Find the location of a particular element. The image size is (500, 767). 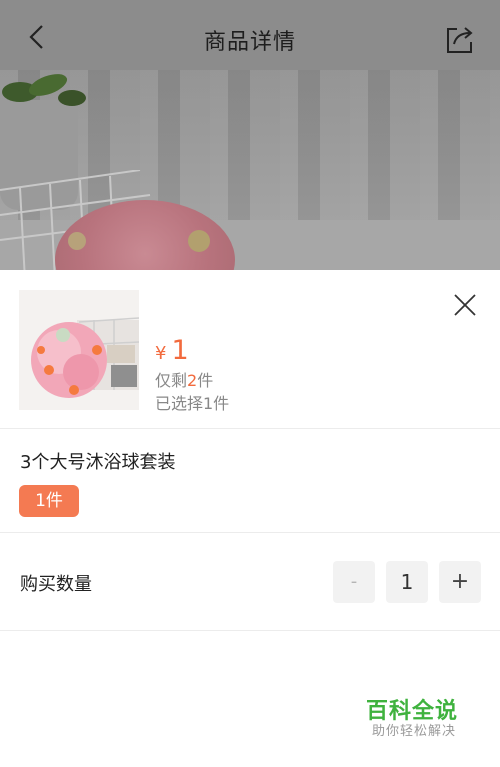

price-display: ¥ 1 is located at coordinates (172, 350).